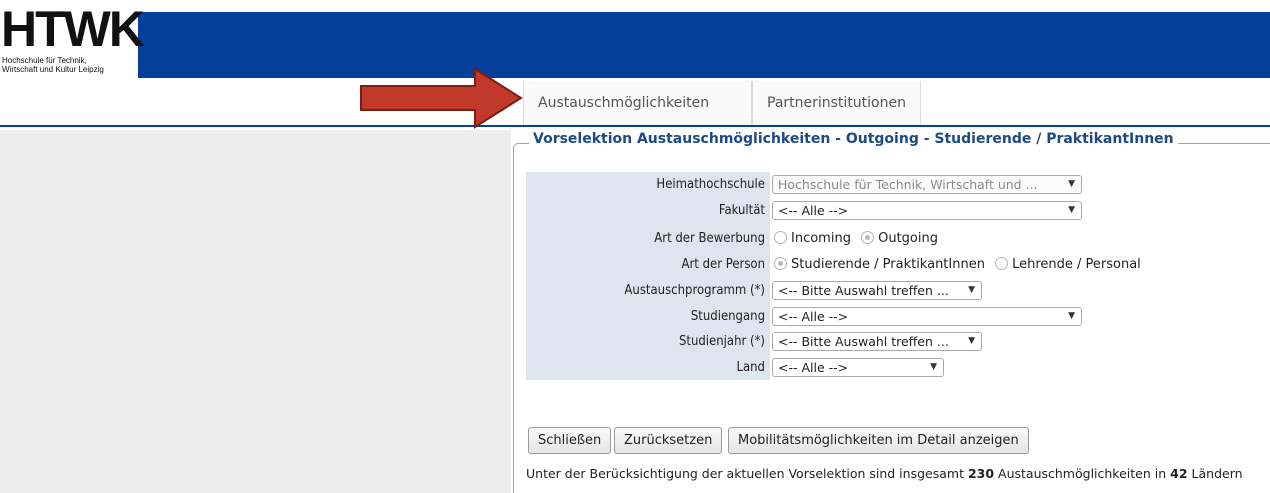 The width and height of the screenshot is (1270, 493). I want to click on fakultaet-select: <-- Alle --> ▼, so click(927, 210).